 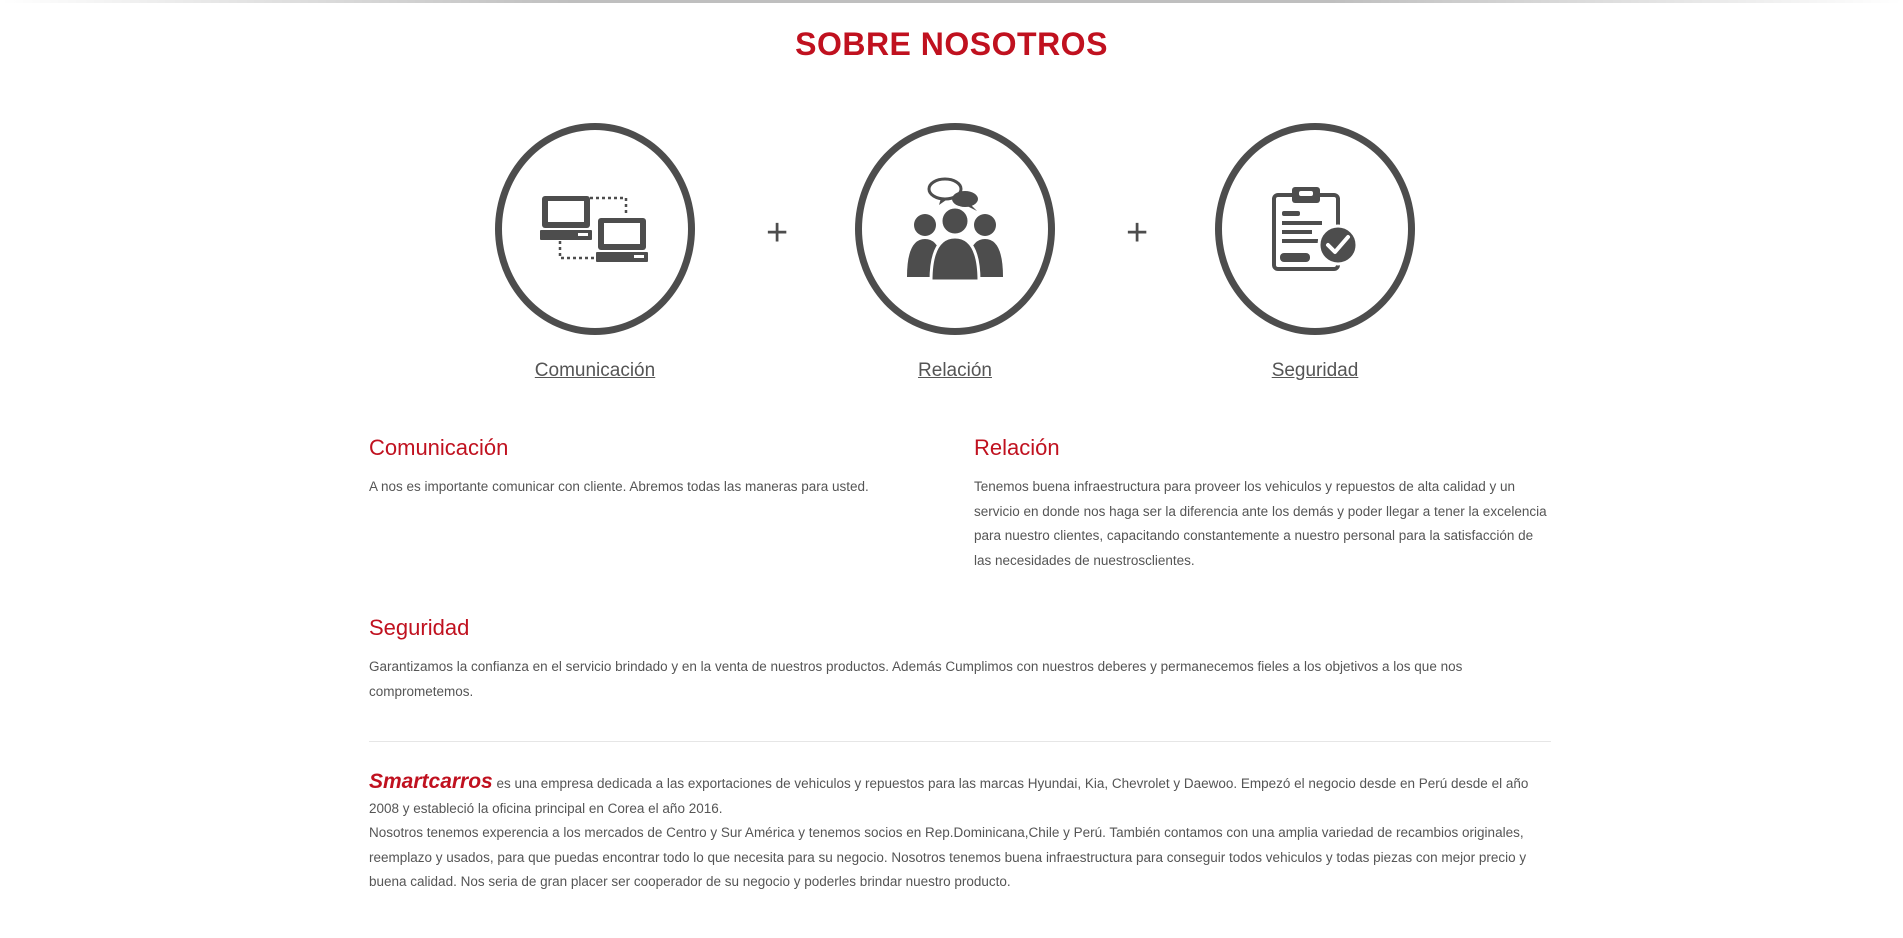 I want to click on relacion-circle, so click(x=955, y=229).